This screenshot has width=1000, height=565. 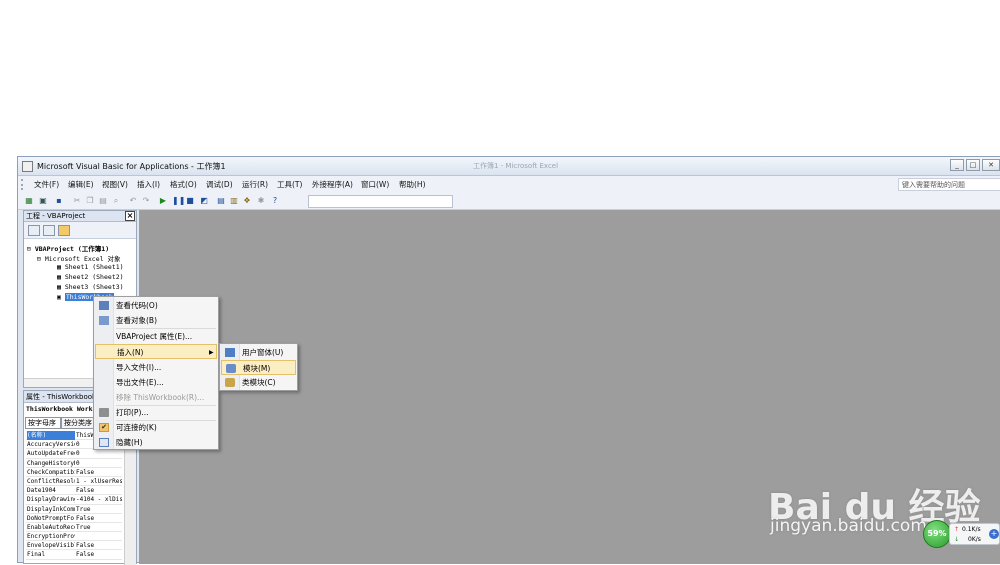 What do you see at coordinates (156, 427) in the screenshot?
I see `menu-item-dockable: ✔ 可连接的(K)` at bounding box center [156, 427].